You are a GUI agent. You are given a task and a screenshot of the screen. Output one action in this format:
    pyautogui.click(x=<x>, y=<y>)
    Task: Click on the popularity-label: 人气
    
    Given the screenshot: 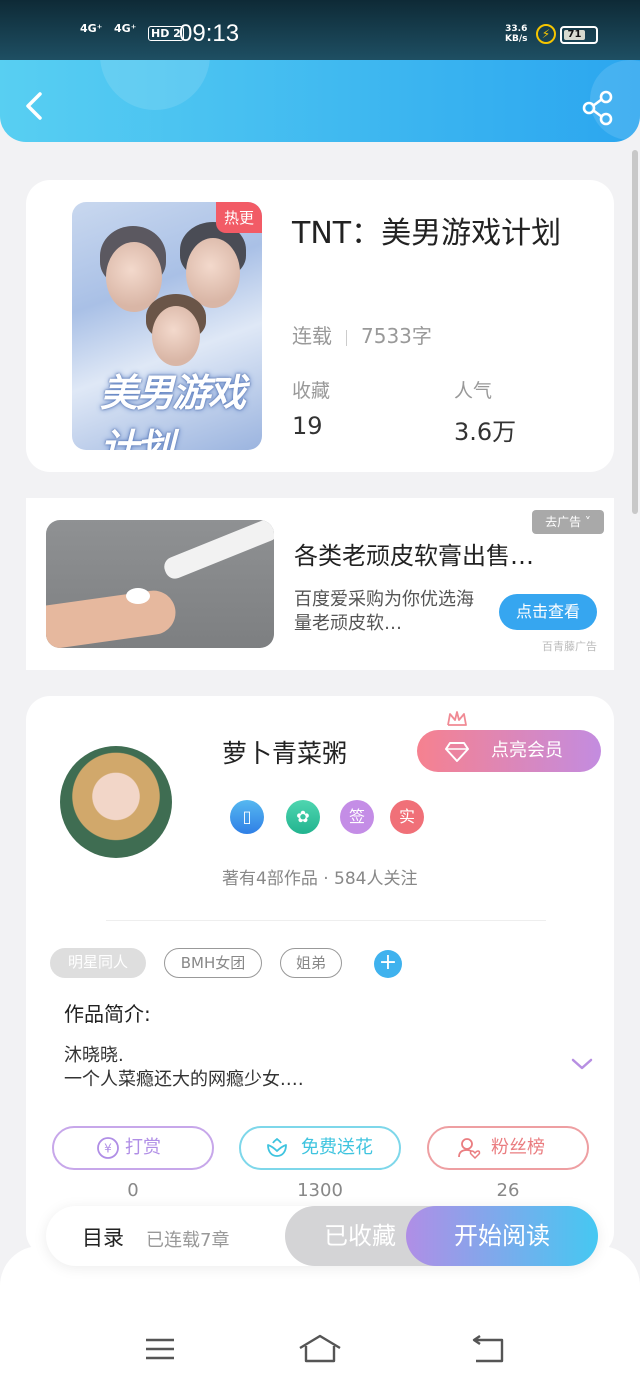 What is the action you would take?
    pyautogui.click(x=473, y=391)
    